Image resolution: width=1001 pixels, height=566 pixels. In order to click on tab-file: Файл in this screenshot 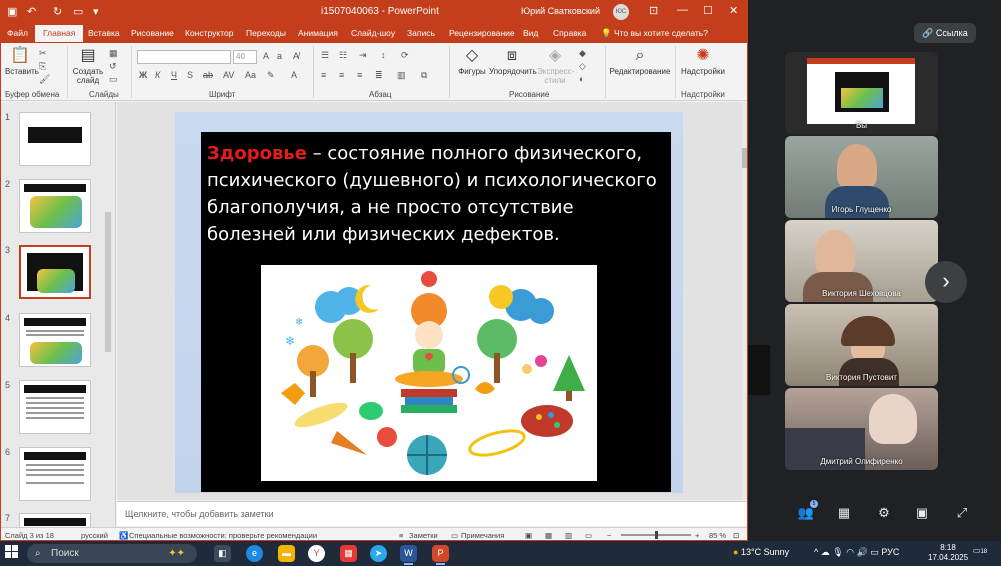, I will do `click(17, 33)`.